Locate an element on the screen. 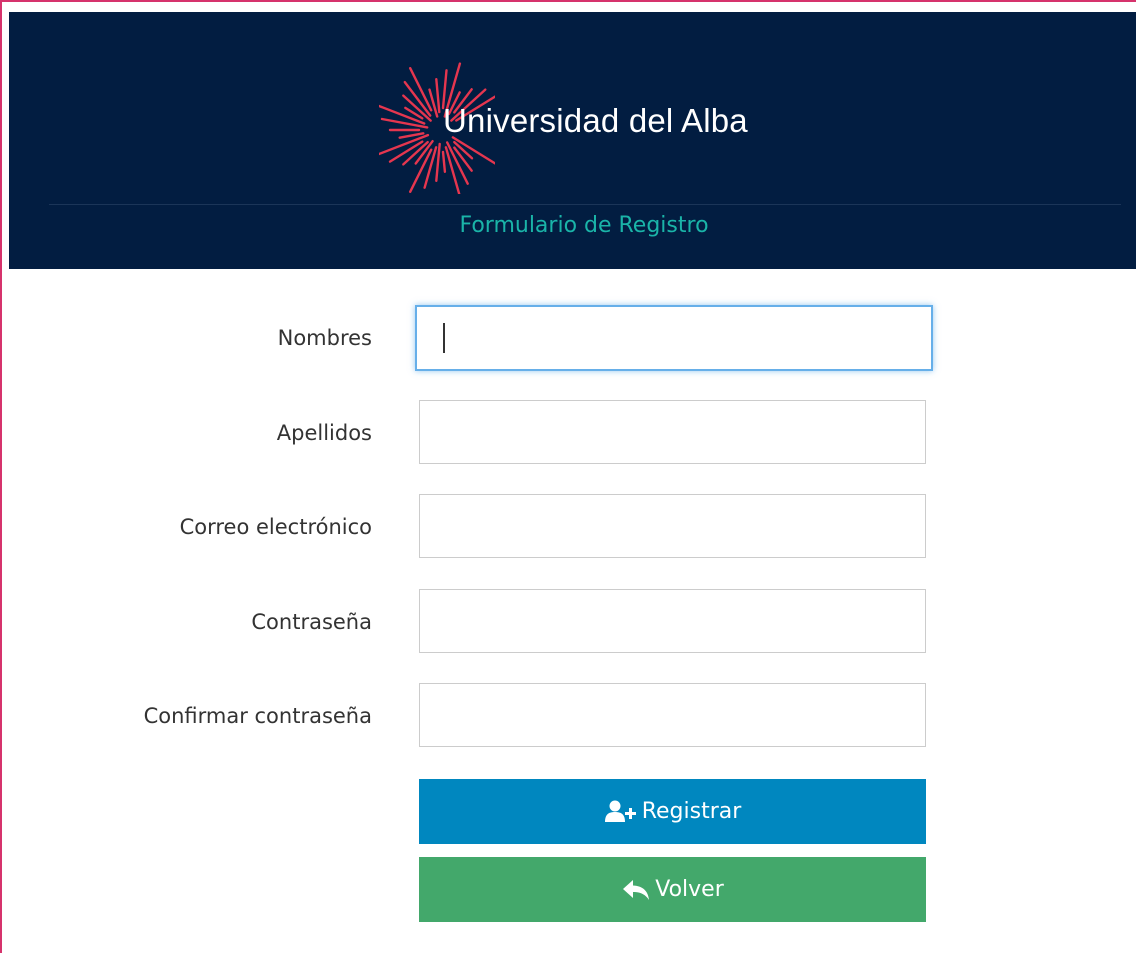 This screenshot has width=1136, height=953. user-add-icon is located at coordinates (620, 811).